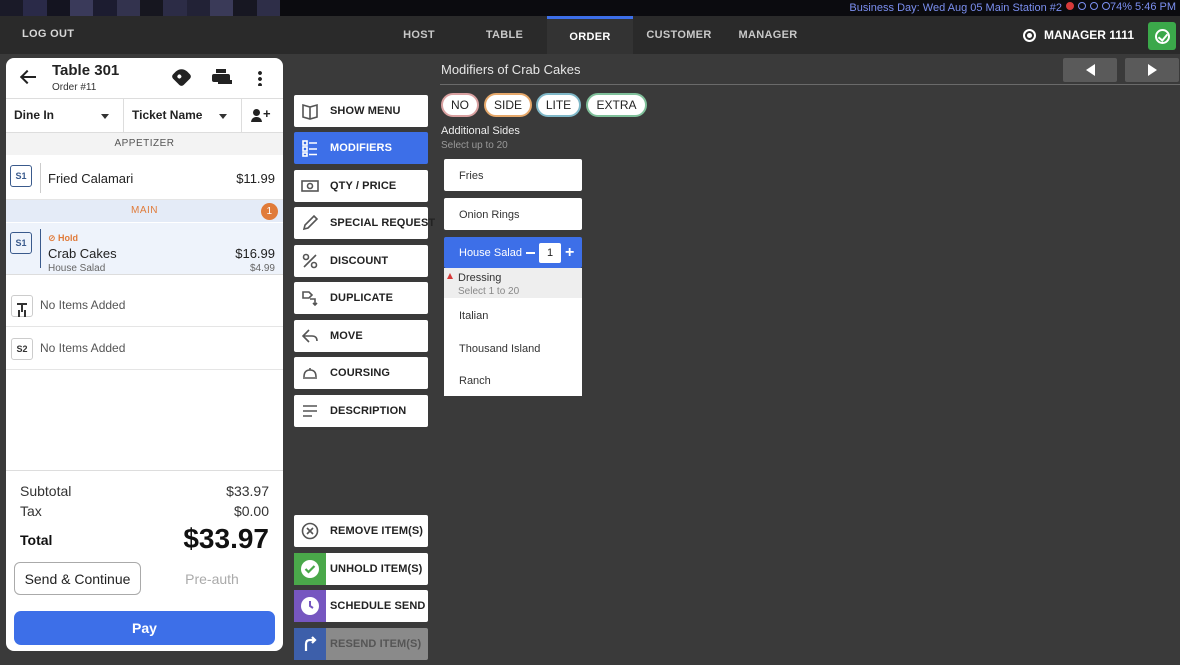 This screenshot has width=1180, height=665. I want to click on discount-label: DISCOUNT, so click(359, 261).